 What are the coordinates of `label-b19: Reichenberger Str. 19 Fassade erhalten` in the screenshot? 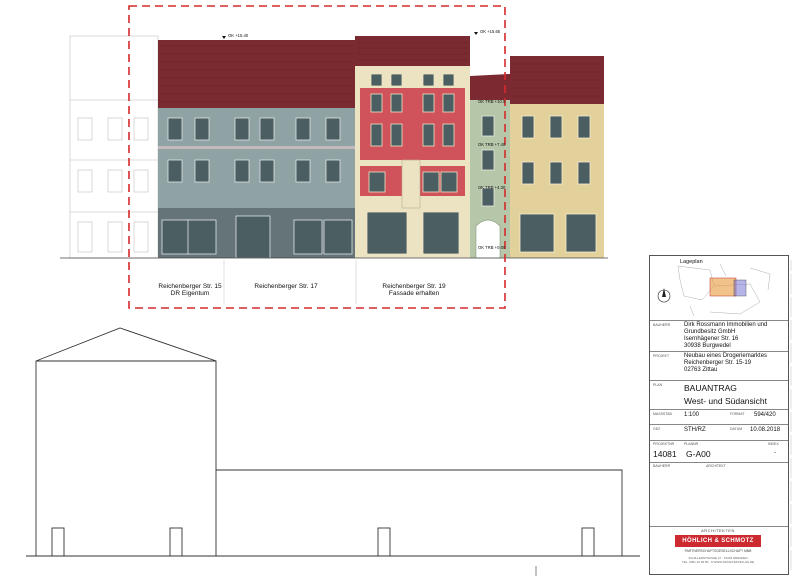 It's located at (414, 290).